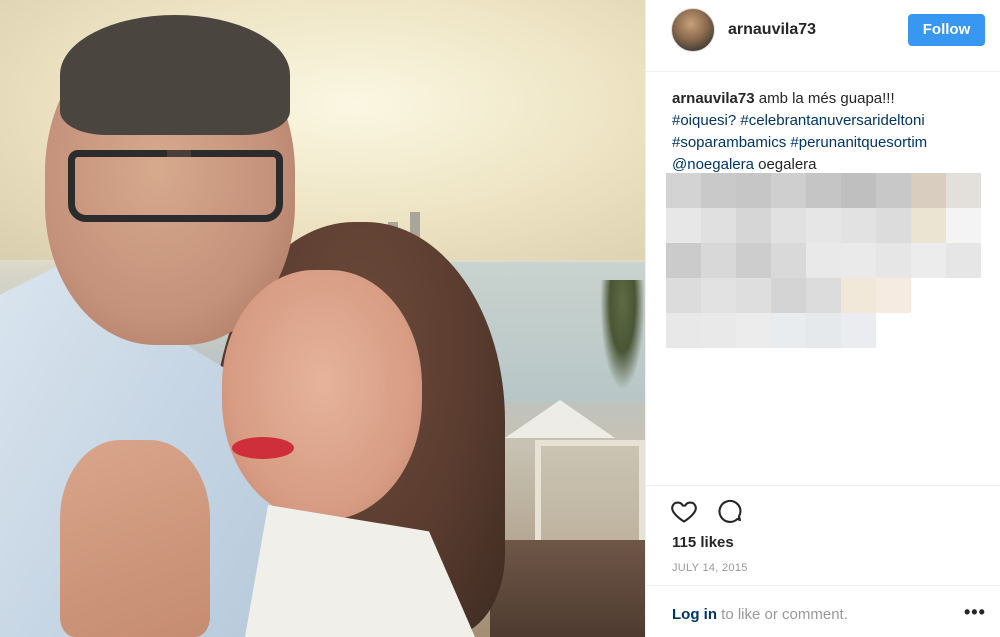 The height and width of the screenshot is (637, 1000). I want to click on man-hair, so click(175, 75).